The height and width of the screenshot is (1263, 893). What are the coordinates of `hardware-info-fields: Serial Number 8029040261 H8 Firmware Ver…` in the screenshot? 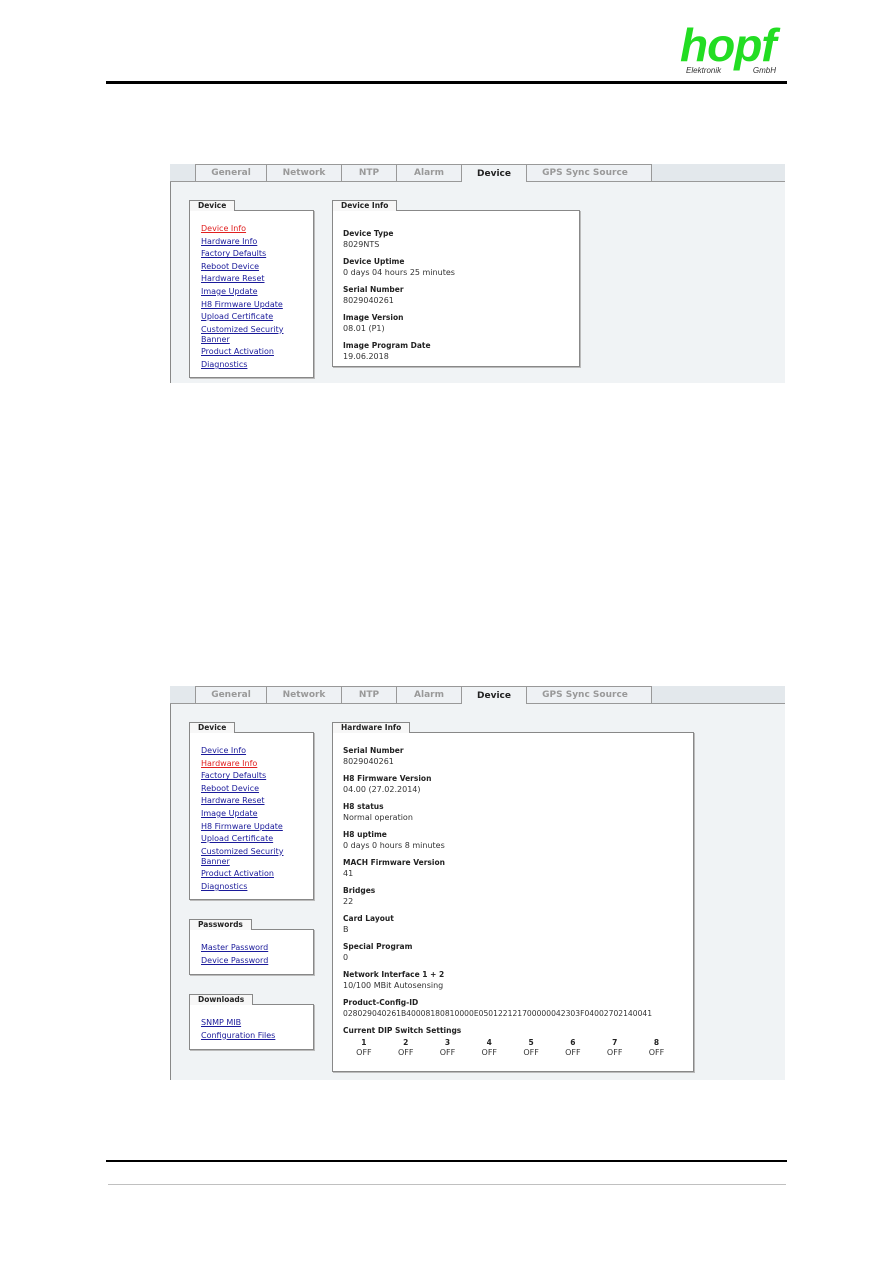 It's located at (510, 899).